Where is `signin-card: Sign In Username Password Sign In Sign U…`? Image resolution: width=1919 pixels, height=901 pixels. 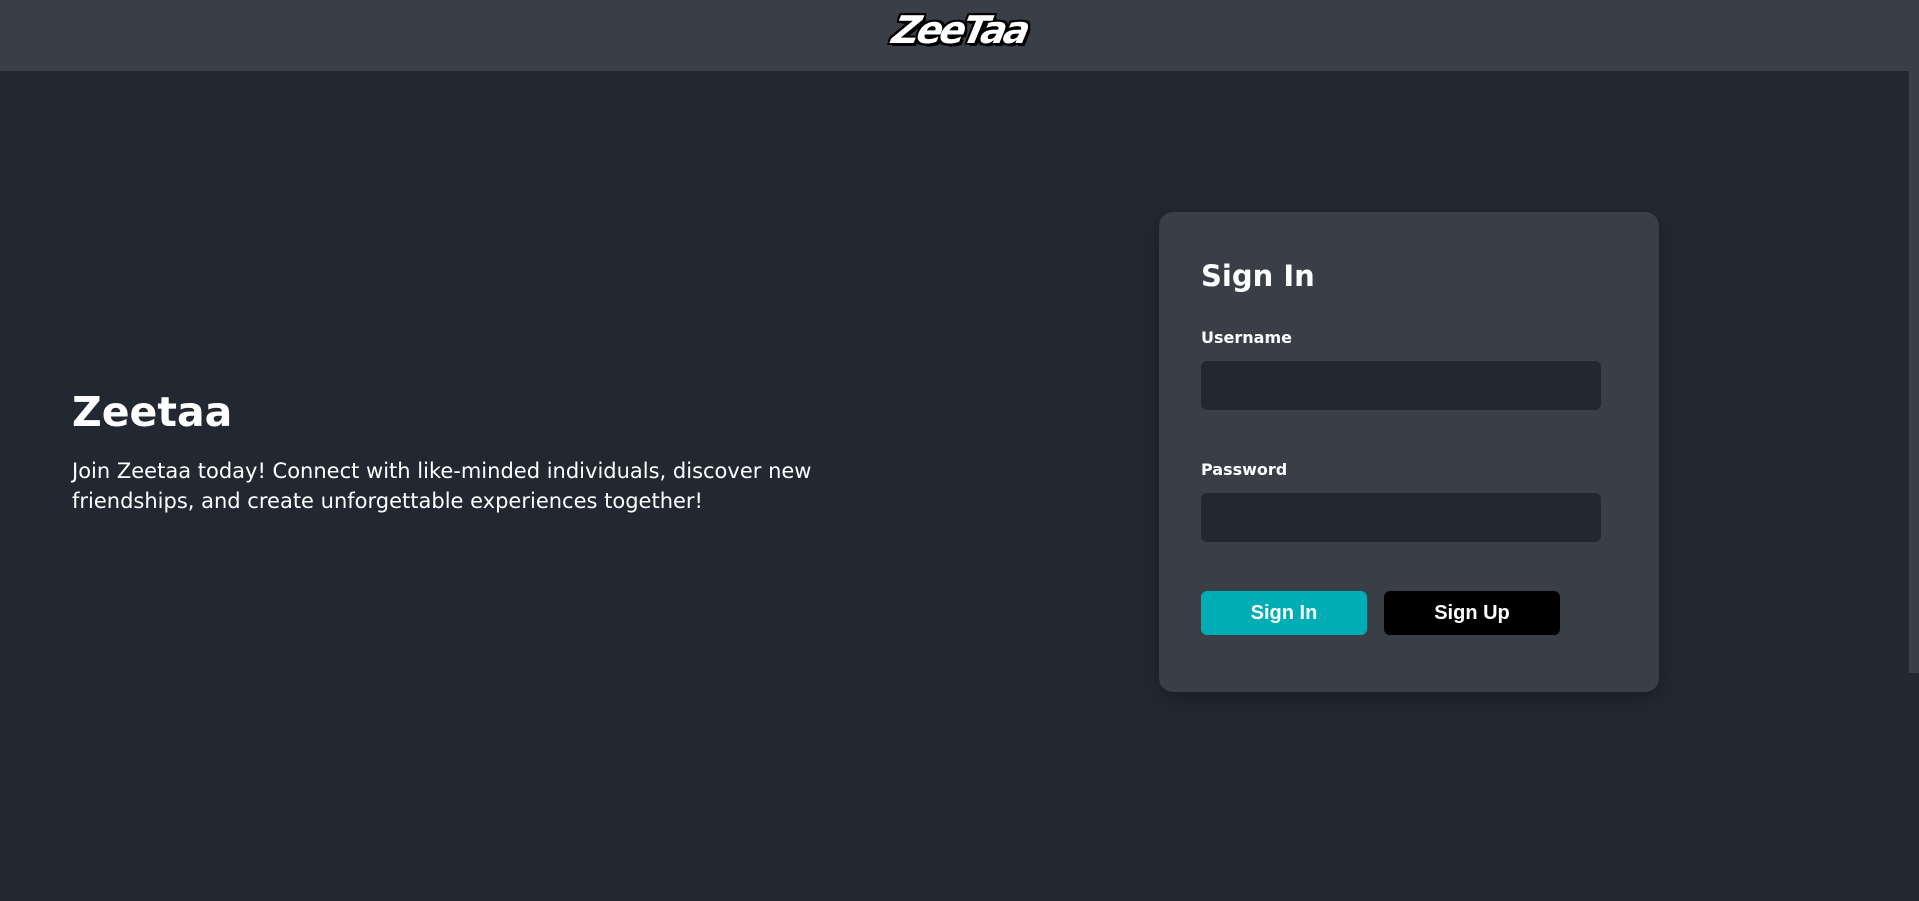
signin-card: Sign In Username Password Sign In Sign U… is located at coordinates (1409, 452).